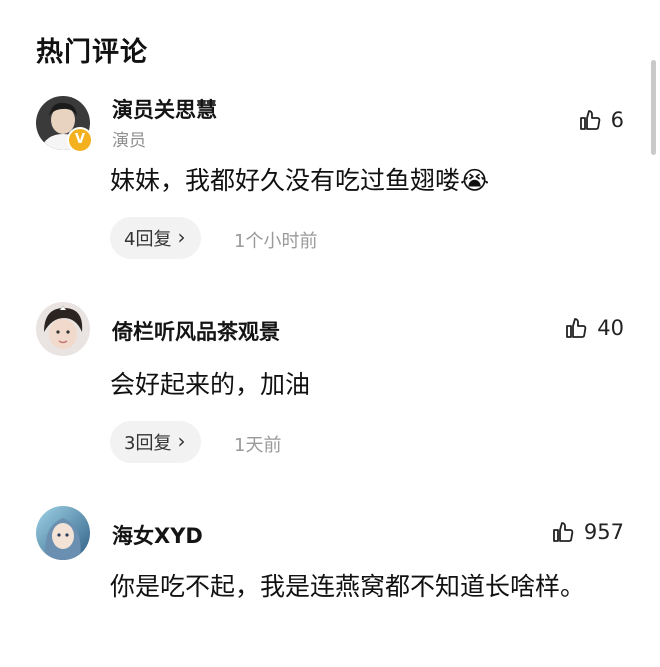  Describe the element at coordinates (64, 124) in the screenshot. I see `avatar: V` at that location.